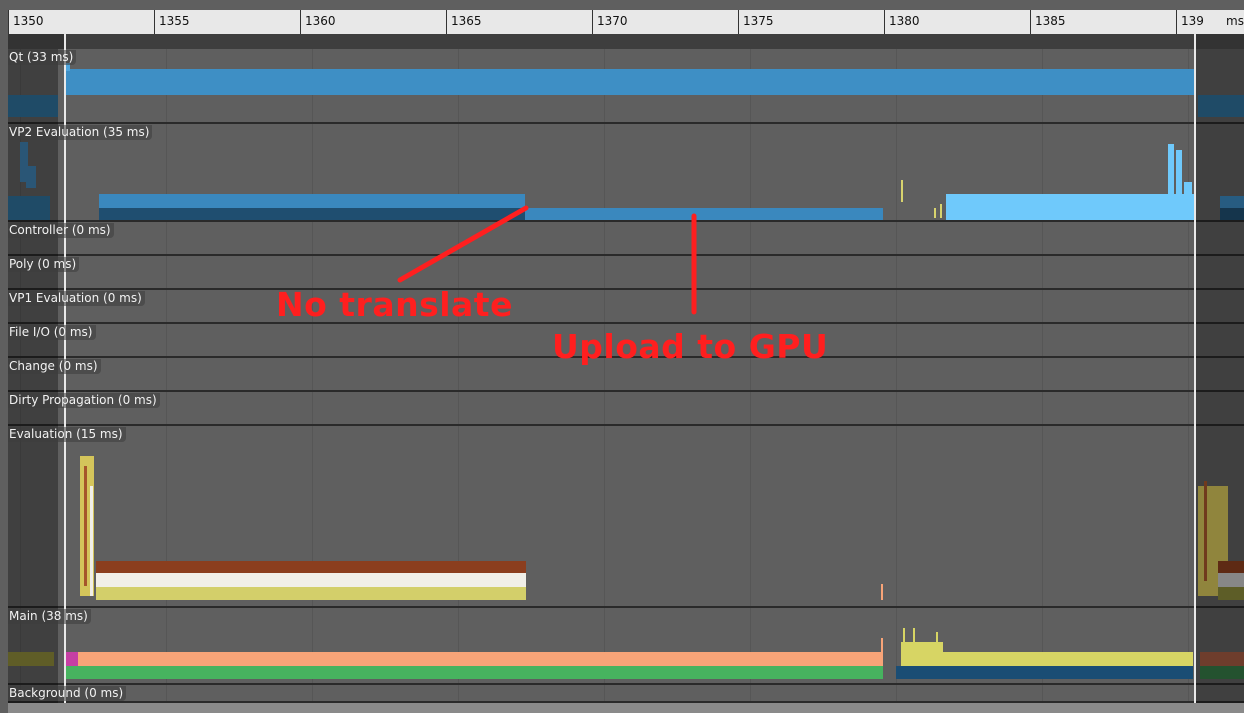 The width and height of the screenshot is (1244, 713). I want to click on lane-label: Dirty Propagation (0 ms), so click(84, 400).